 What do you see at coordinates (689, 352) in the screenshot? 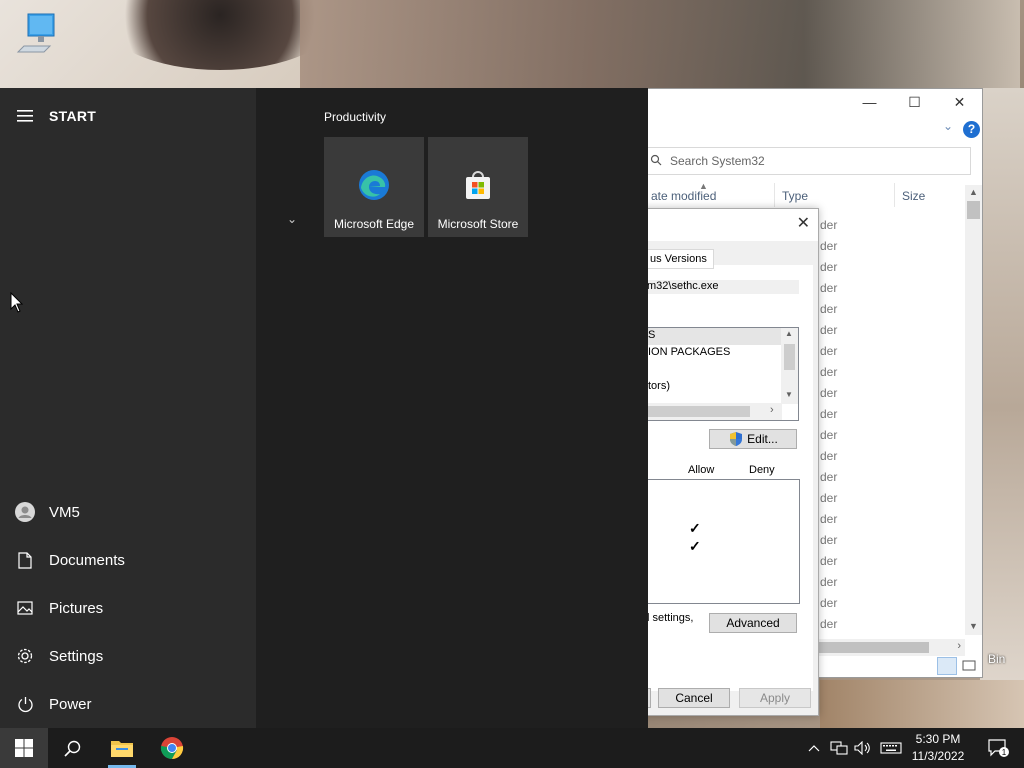
I see `list-item: ION PACKAGES` at bounding box center [689, 352].